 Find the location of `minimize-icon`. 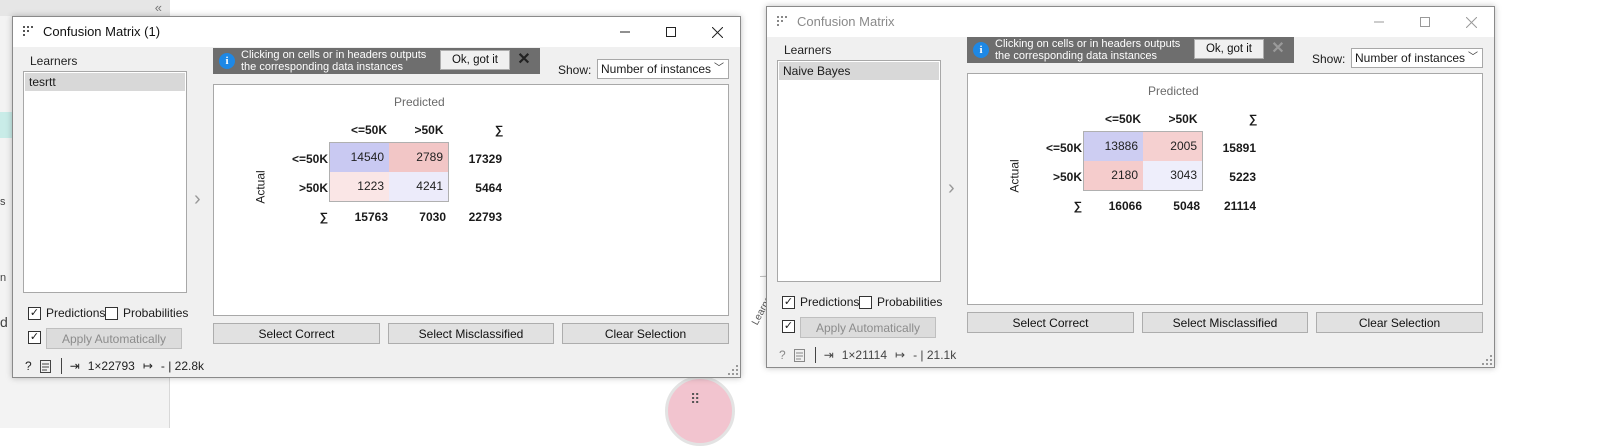

minimize-icon is located at coordinates (625, 32).